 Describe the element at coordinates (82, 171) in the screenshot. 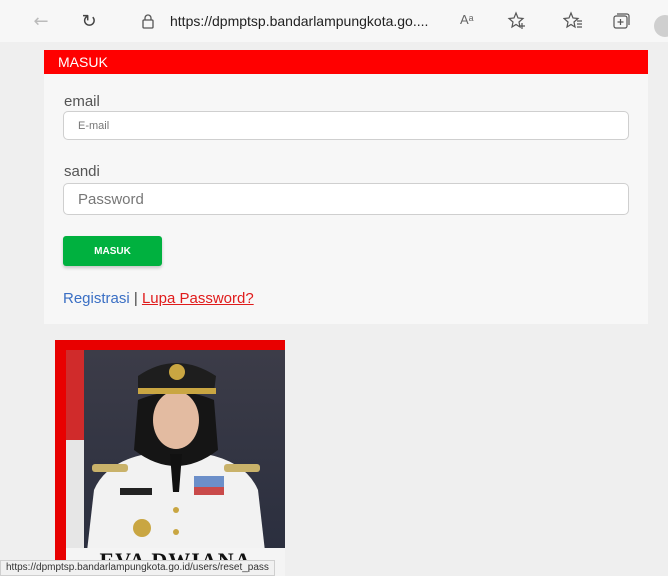

I see `password-label: sandi` at that location.